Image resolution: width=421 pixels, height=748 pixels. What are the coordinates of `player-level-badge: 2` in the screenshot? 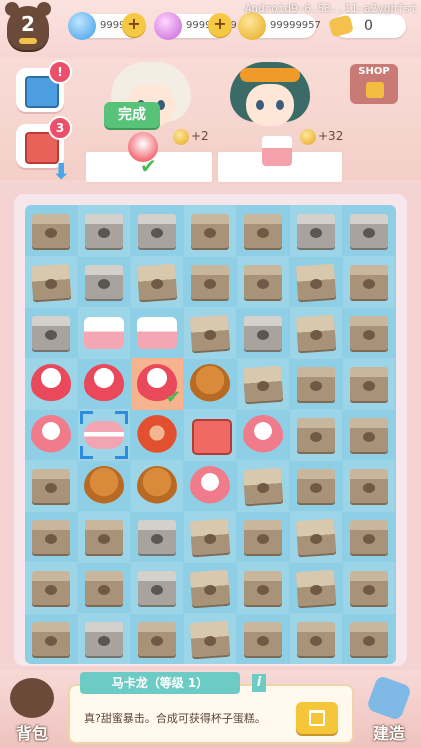 It's located at (28, 26).